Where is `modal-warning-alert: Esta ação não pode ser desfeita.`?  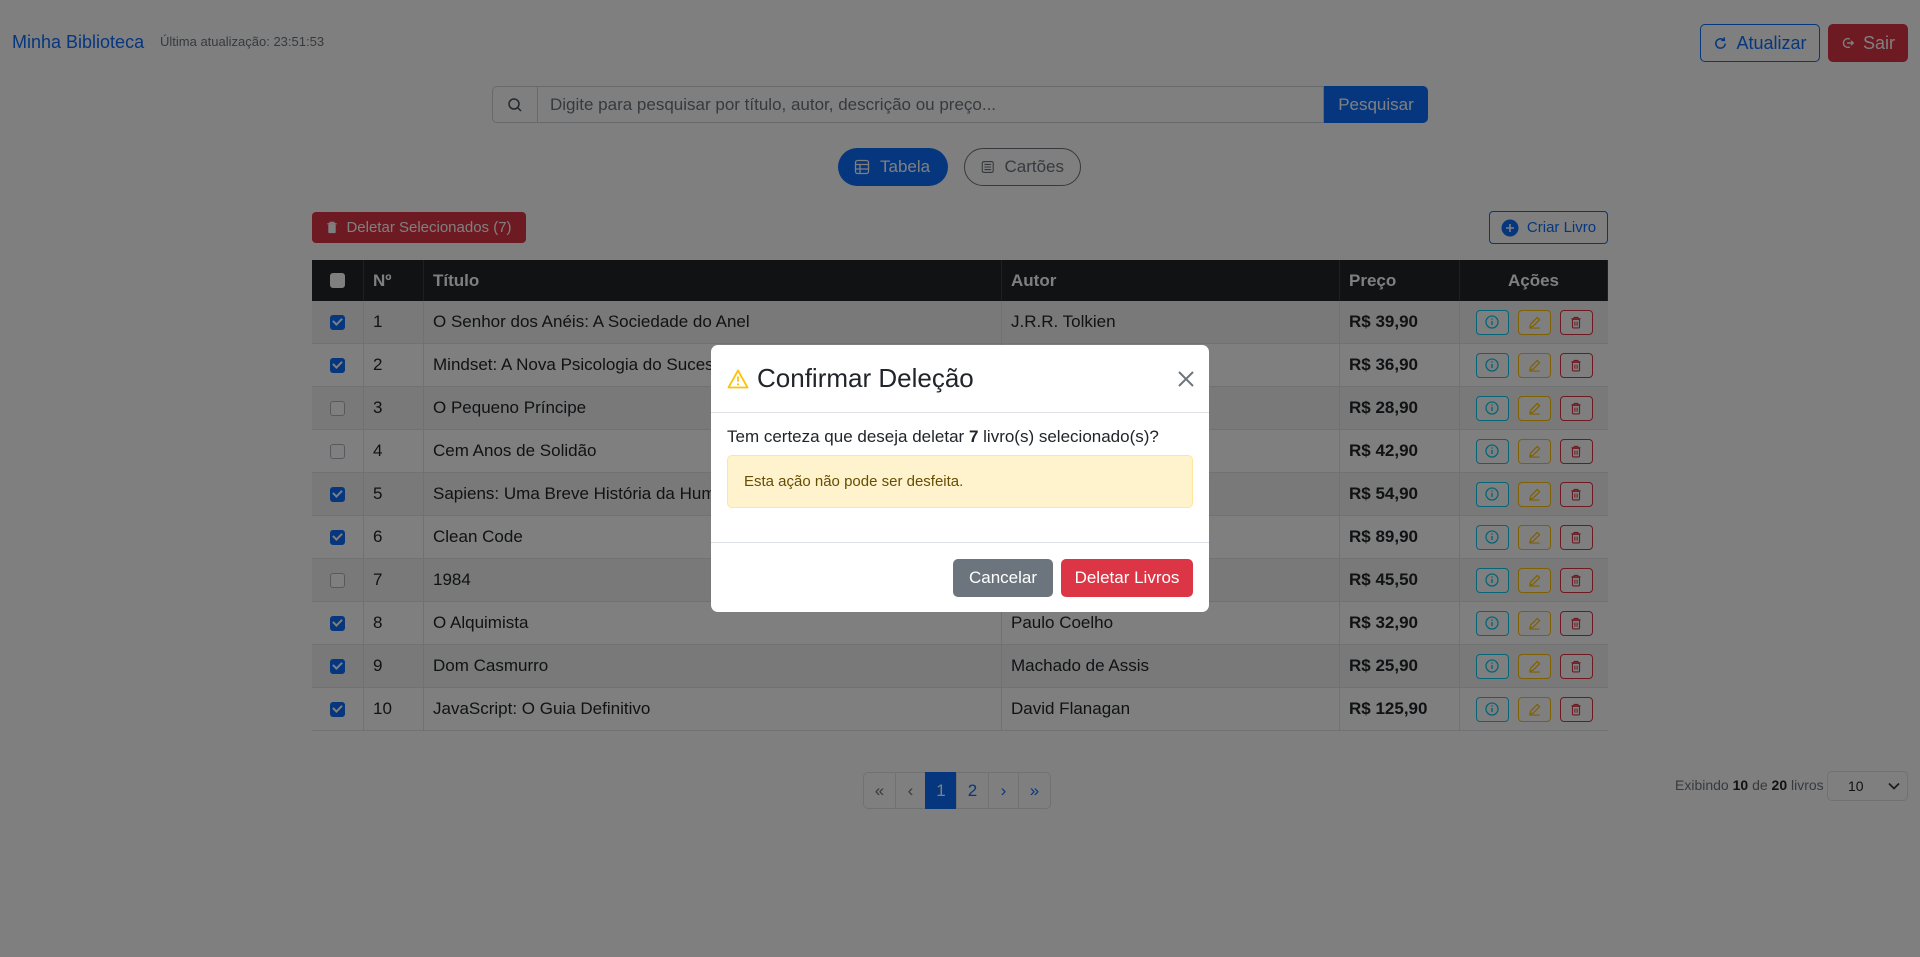
modal-warning-alert: Esta ação não pode ser desfeita. is located at coordinates (960, 481).